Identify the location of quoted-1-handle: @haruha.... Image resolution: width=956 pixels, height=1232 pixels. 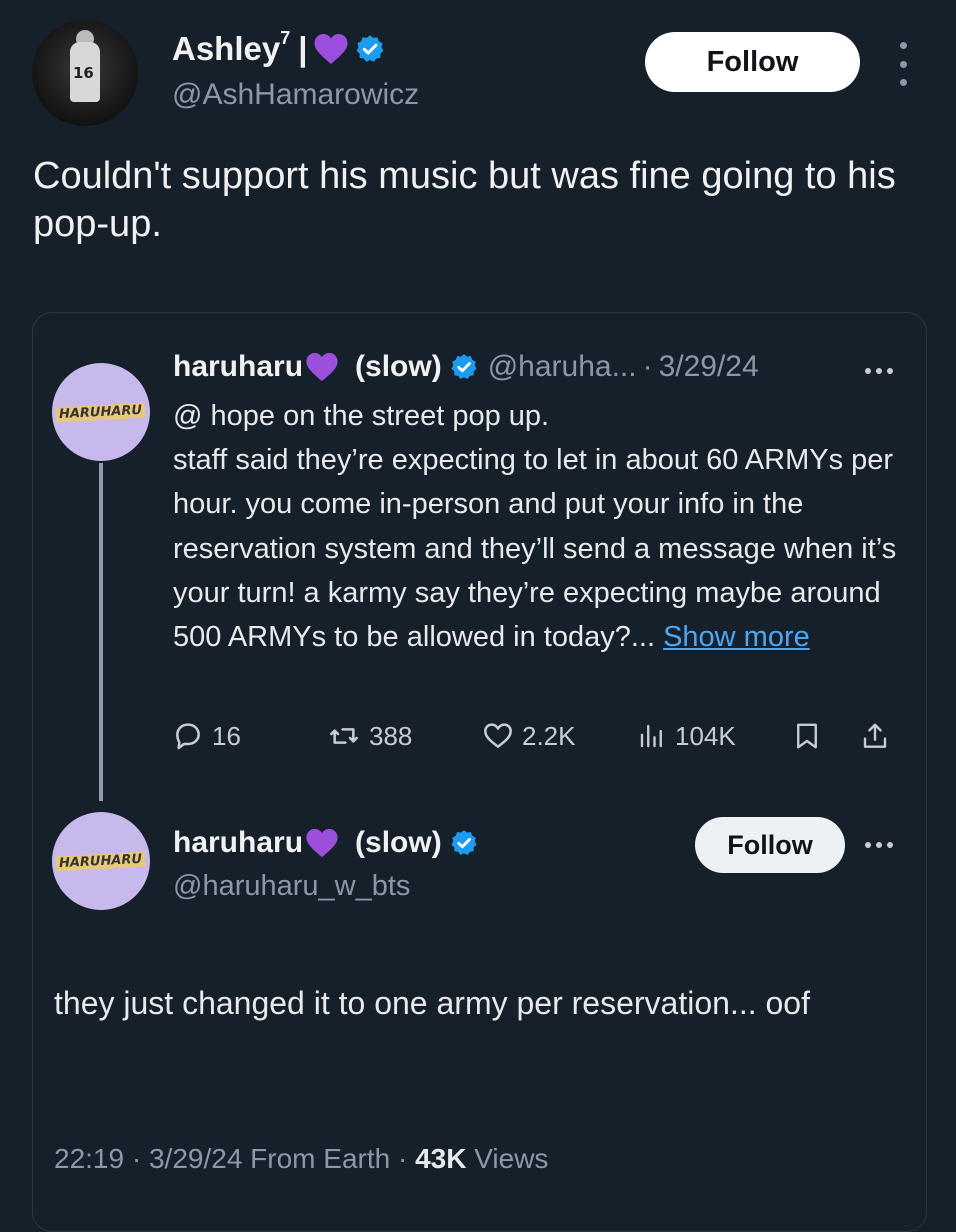
(562, 367).